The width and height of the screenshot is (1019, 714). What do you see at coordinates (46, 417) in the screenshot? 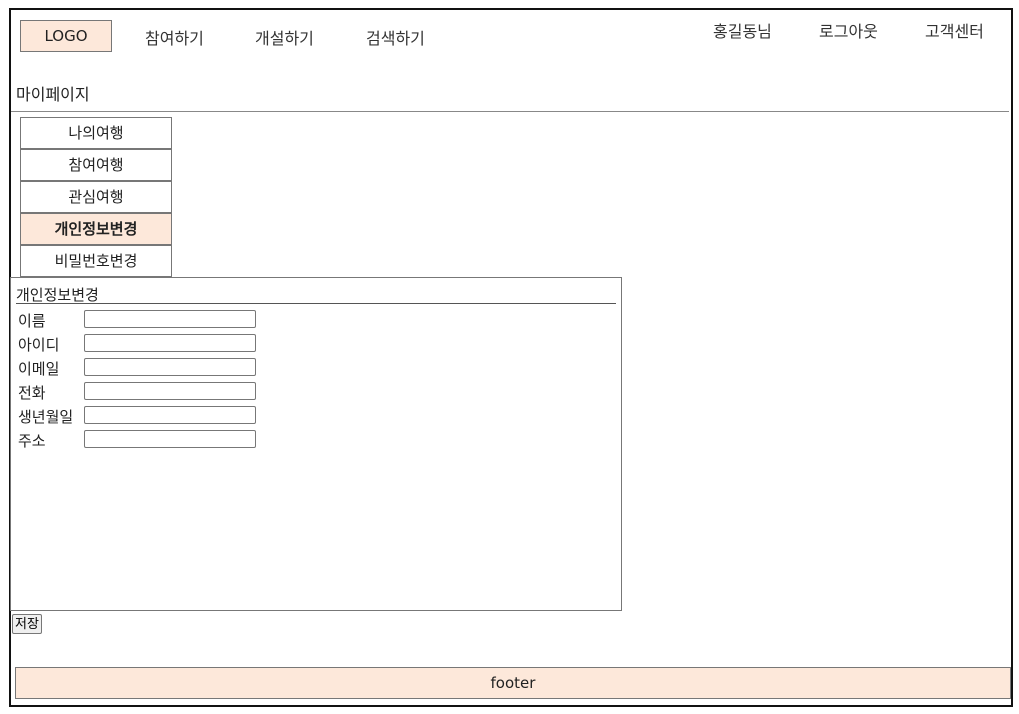
I see `birthdate-label: 생년월일` at bounding box center [46, 417].